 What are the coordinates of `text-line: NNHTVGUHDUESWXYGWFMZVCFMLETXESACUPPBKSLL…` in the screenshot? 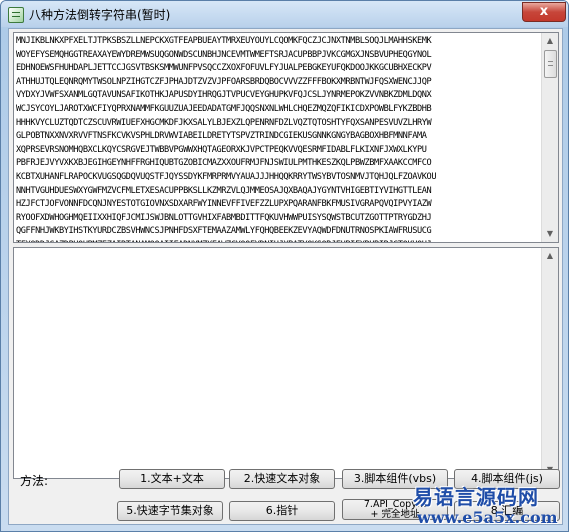 It's located at (224, 190).